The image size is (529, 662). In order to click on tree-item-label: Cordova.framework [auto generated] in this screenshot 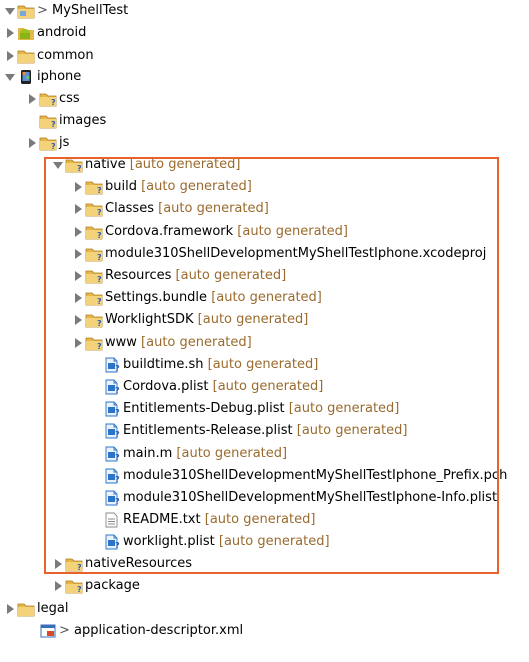, I will do `click(226, 232)`.